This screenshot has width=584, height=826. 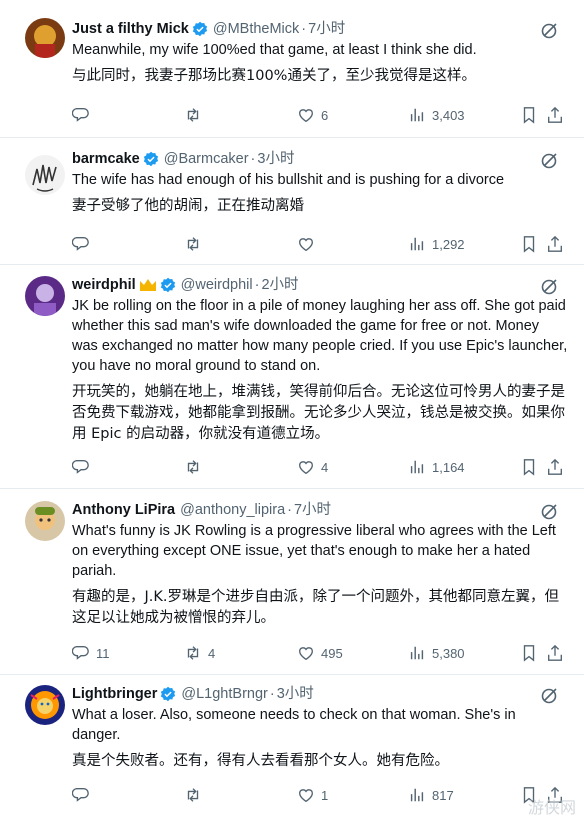 I want to click on heart-icon, so click(x=306, y=245).